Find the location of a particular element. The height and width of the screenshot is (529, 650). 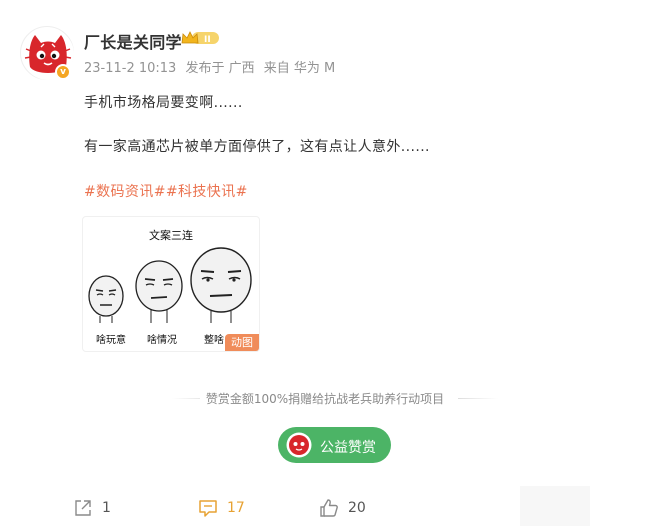

like-count: 20 is located at coordinates (357, 508).